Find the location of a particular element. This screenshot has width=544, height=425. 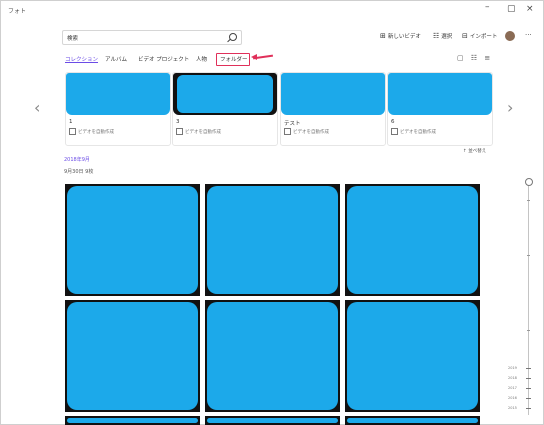

album-title: 6 is located at coordinates (393, 122).